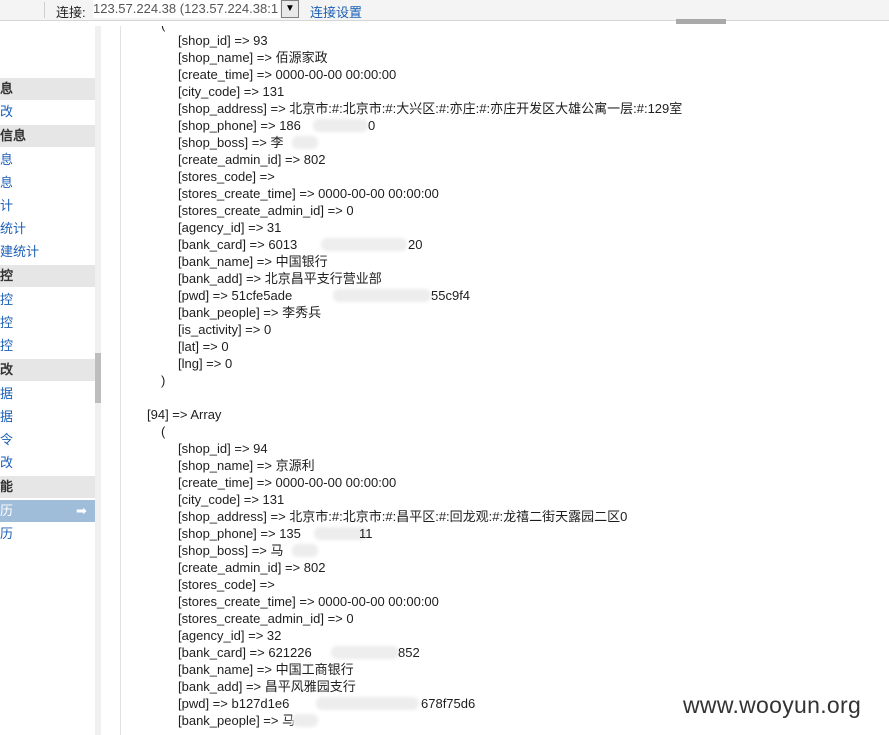 The width and height of the screenshot is (889, 735). I want to click on sidebar-header: 控, so click(47, 276).